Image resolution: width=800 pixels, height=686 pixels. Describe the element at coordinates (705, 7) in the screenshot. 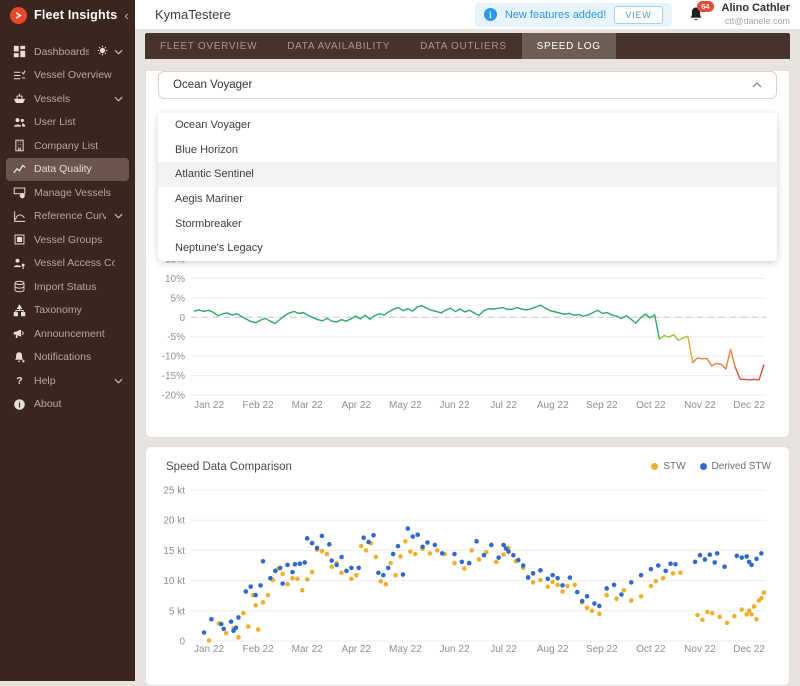

I see `bell-badge: 64` at that location.